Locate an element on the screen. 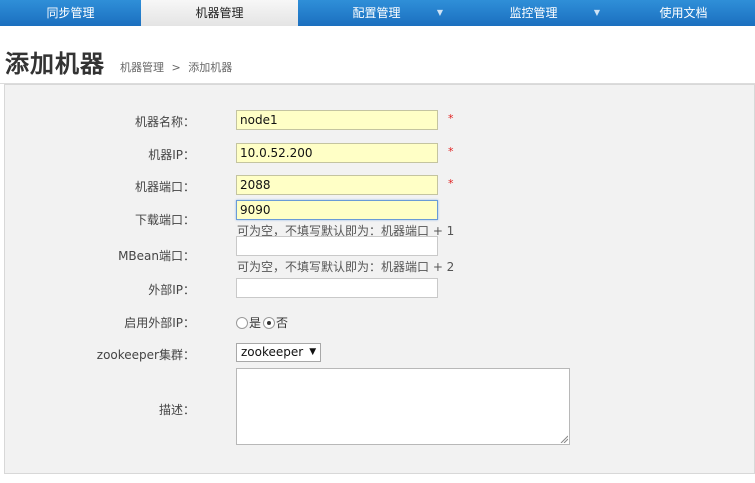 Image resolution: width=755 pixels, height=483 pixels. radio-no-label: 否 is located at coordinates (282, 323).